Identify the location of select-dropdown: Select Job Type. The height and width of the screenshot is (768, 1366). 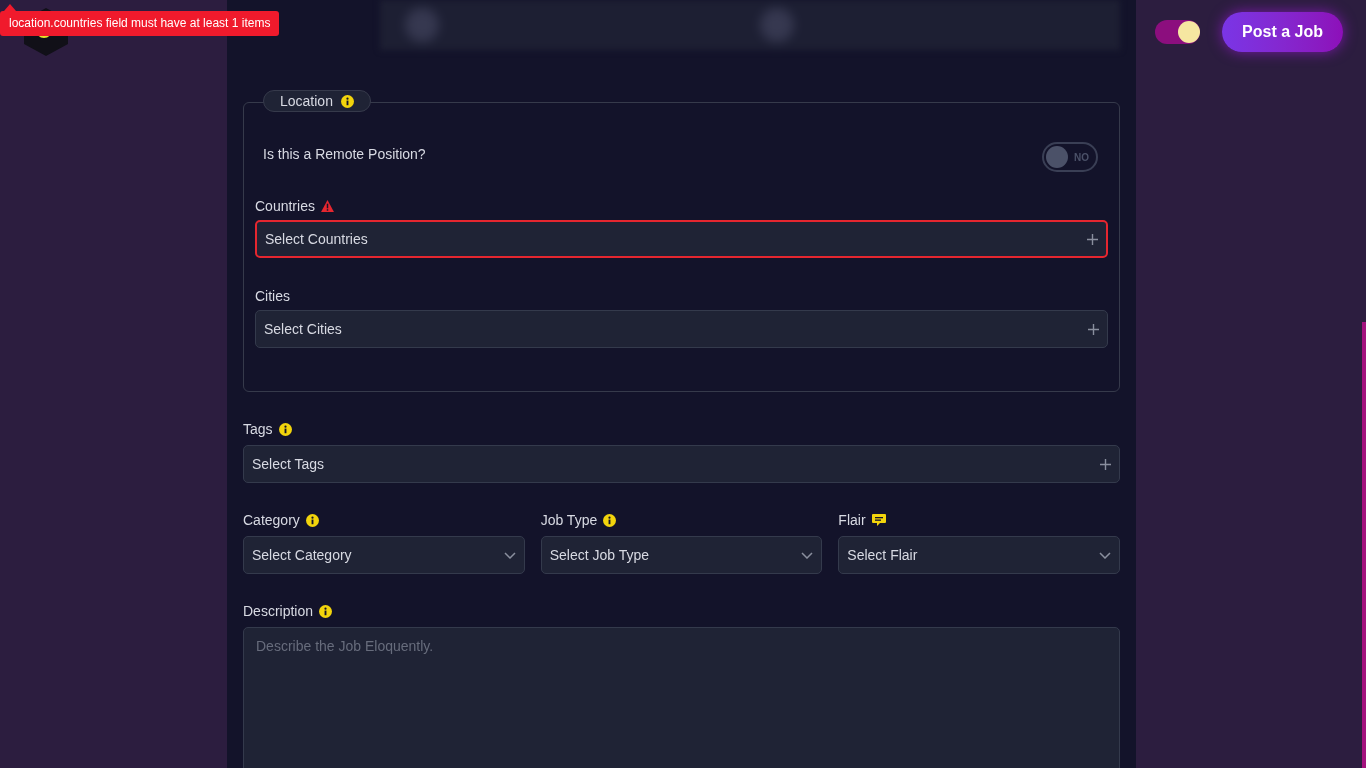
(681, 555).